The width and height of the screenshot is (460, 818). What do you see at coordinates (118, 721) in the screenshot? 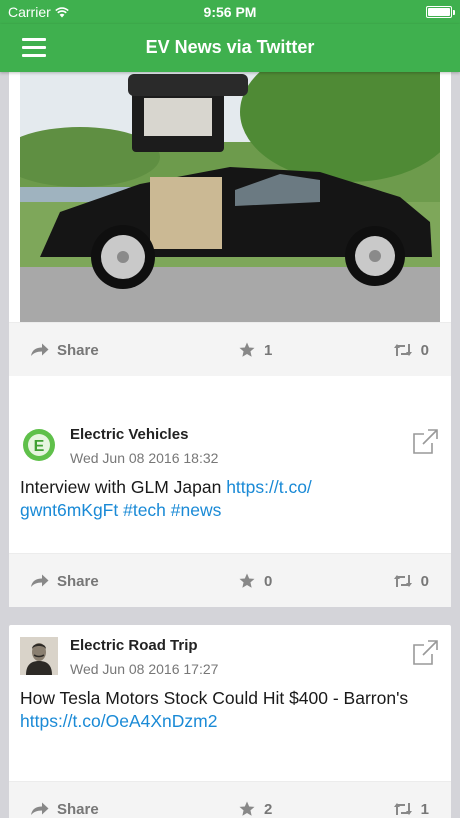
I see `tweet-link: https://t.co/OeA4XnDzm2` at bounding box center [118, 721].